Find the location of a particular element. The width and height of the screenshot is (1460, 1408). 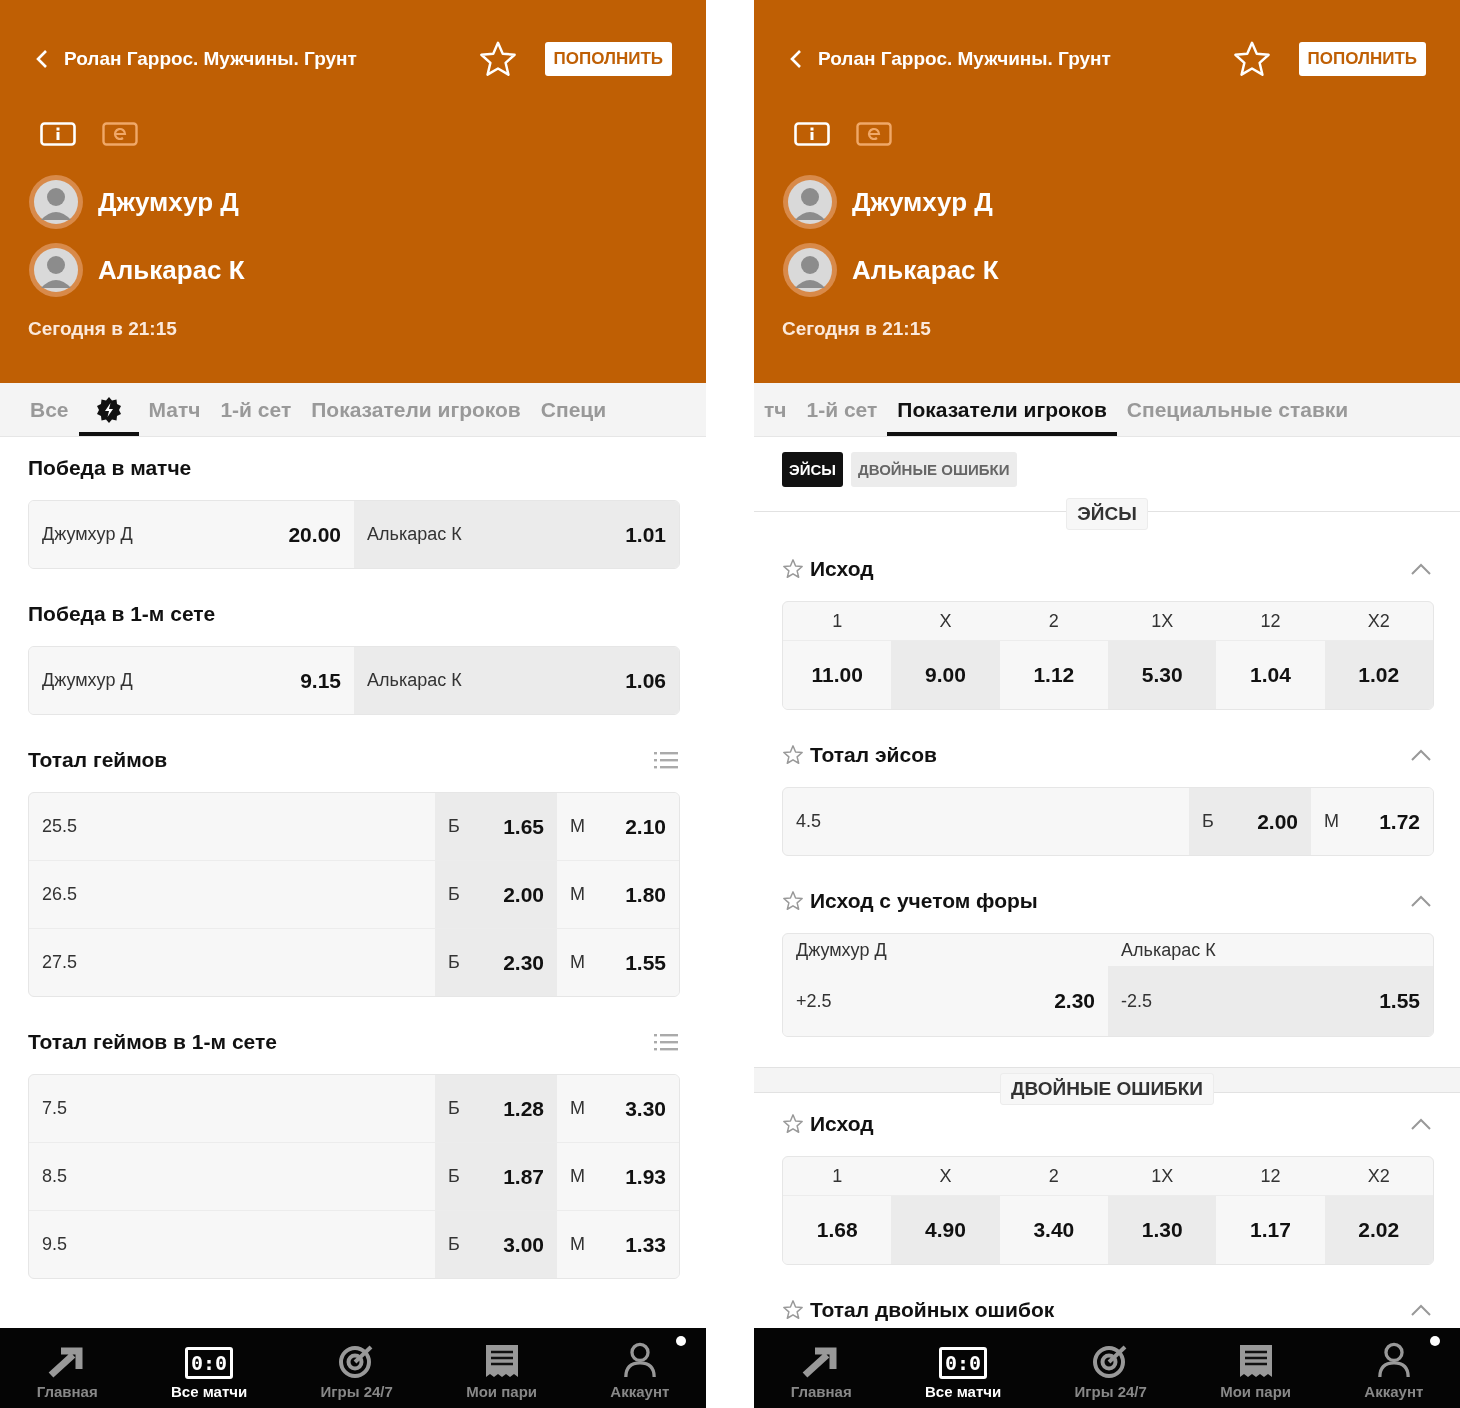

odds-button: 2.02 is located at coordinates (1378, 1230).